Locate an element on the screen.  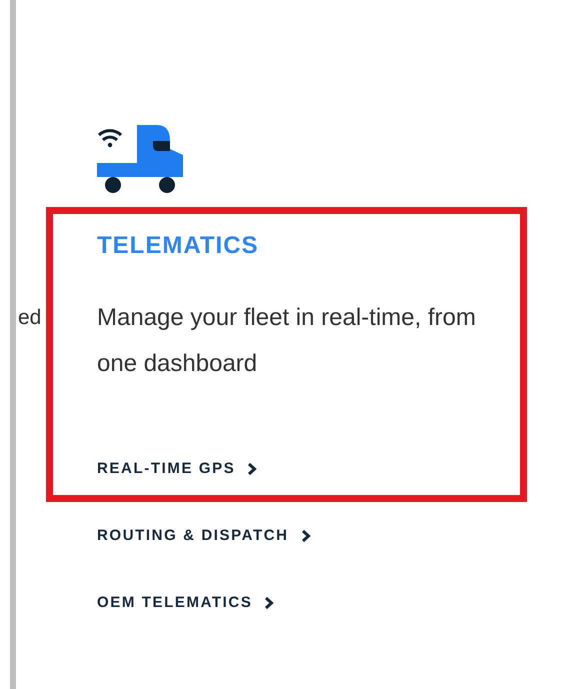
cut-text: ed is located at coordinates (30, 318).